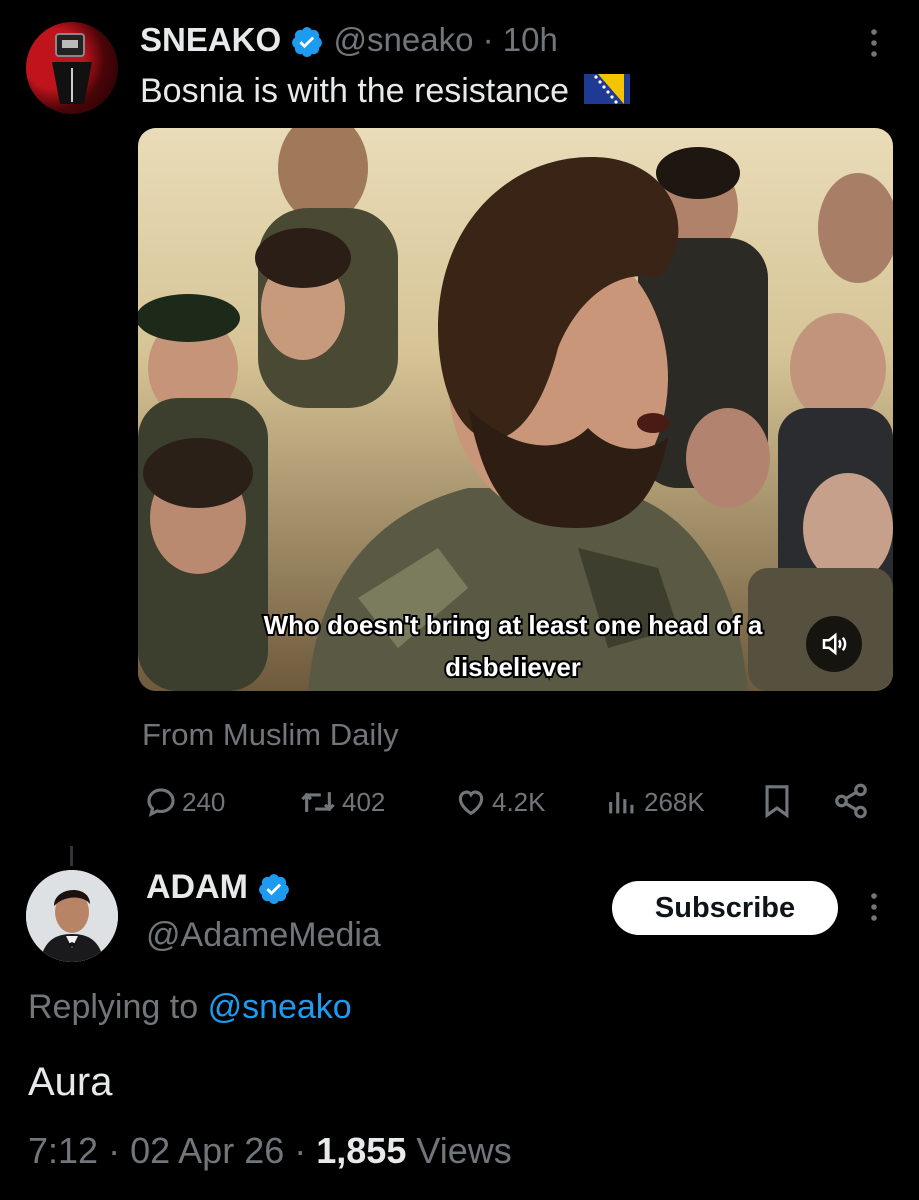  What do you see at coordinates (364, 801) in the screenshot?
I see `repost-count: 402` at bounding box center [364, 801].